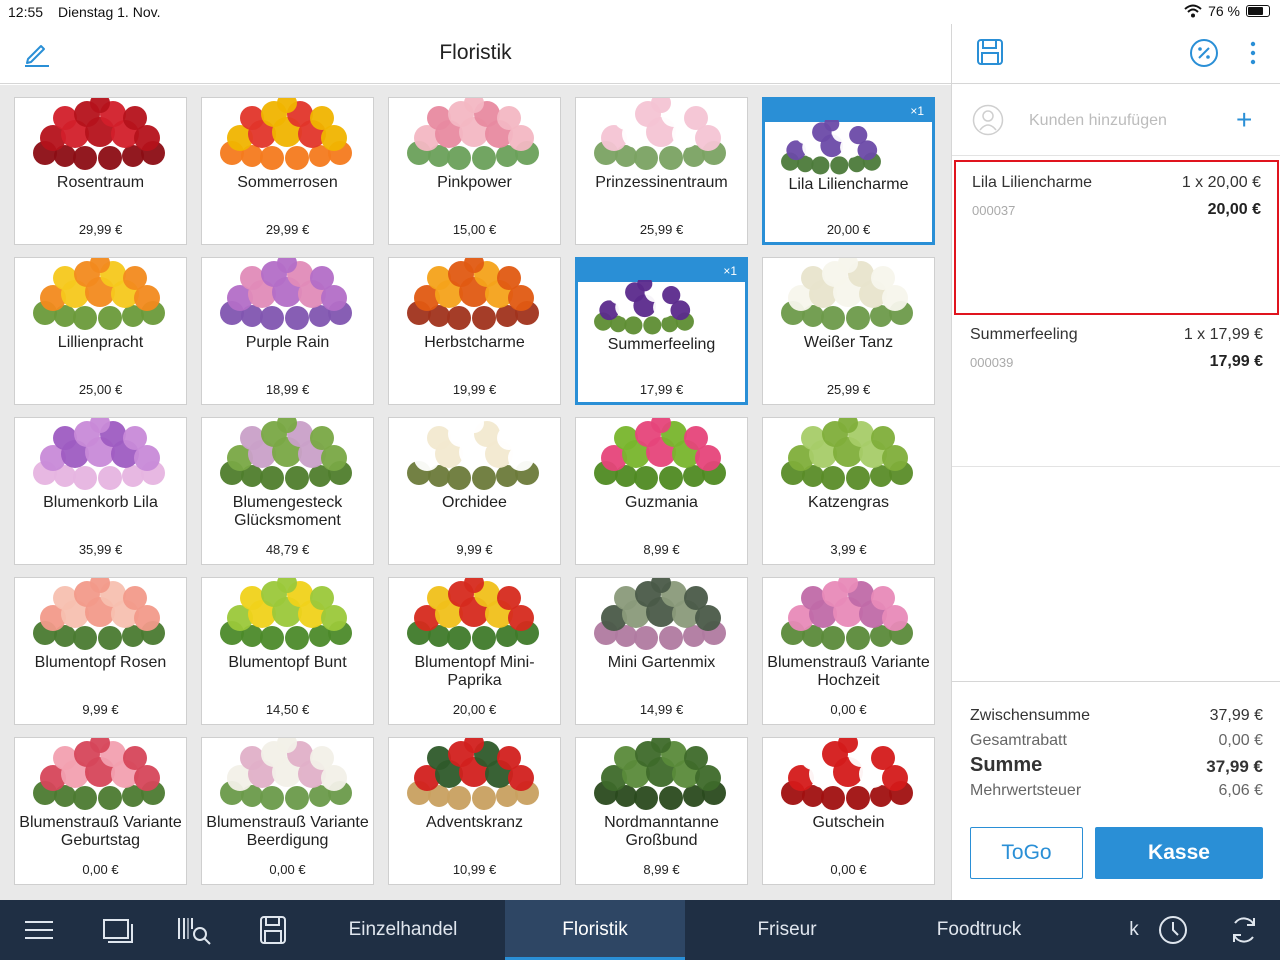 The height and width of the screenshot is (960, 1280). I want to click on product-name: Weißer Tanz, so click(848, 342).